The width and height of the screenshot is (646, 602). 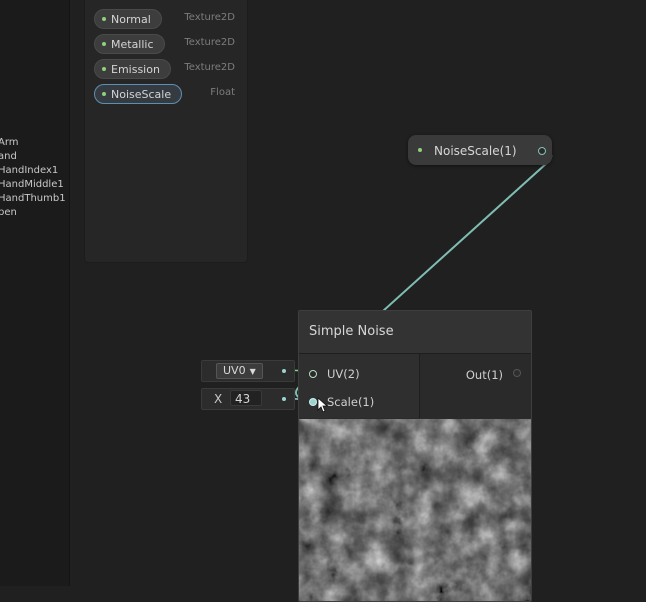 I want to click on node-outputs: Out(1), so click(x=475, y=386).